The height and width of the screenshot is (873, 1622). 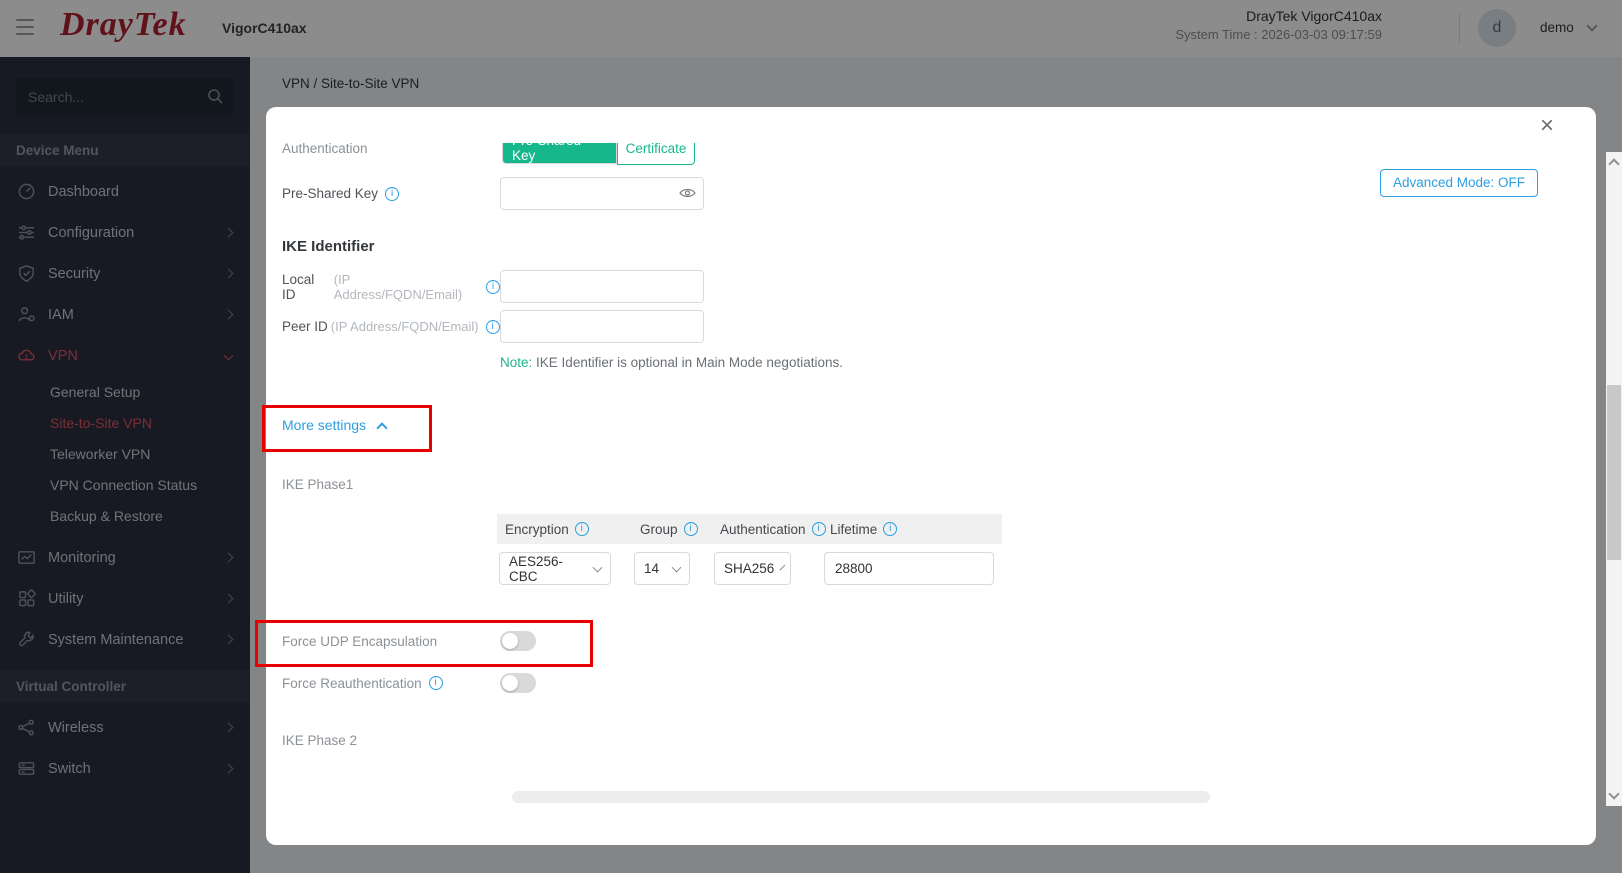 What do you see at coordinates (659, 529) in the screenshot?
I see `col-group: Group` at bounding box center [659, 529].